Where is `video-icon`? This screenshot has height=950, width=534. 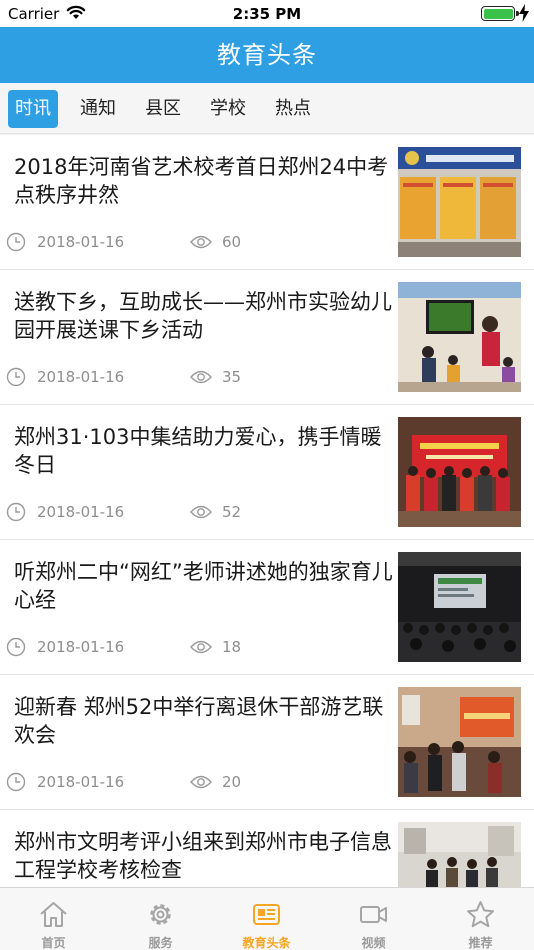
video-icon is located at coordinates (373, 914).